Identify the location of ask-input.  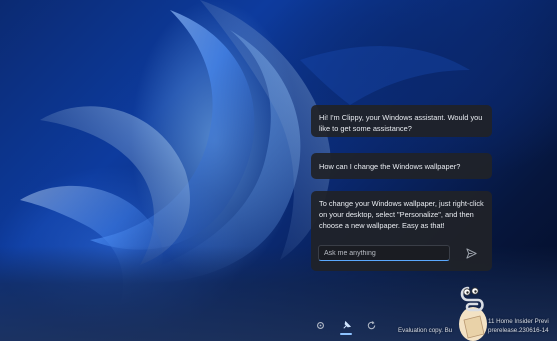
(384, 253).